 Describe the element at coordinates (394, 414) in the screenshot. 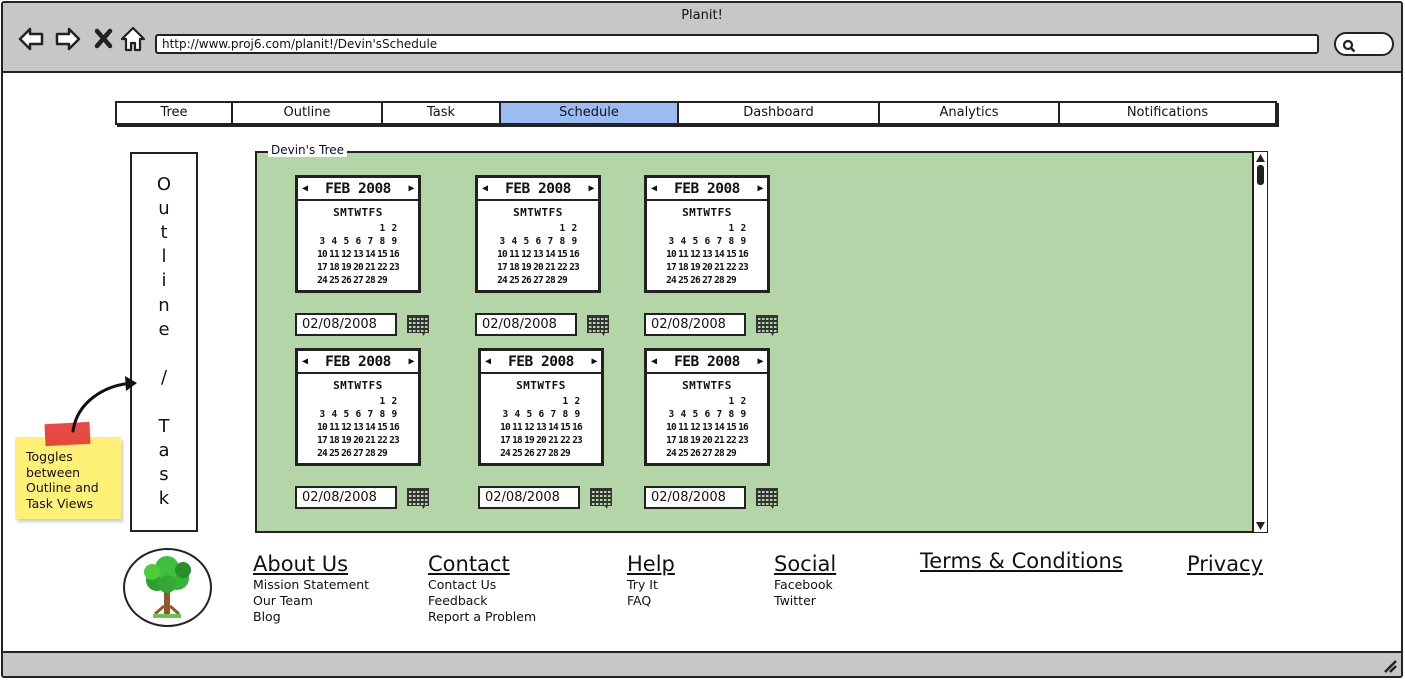

I see `calendar-day: 9` at that location.